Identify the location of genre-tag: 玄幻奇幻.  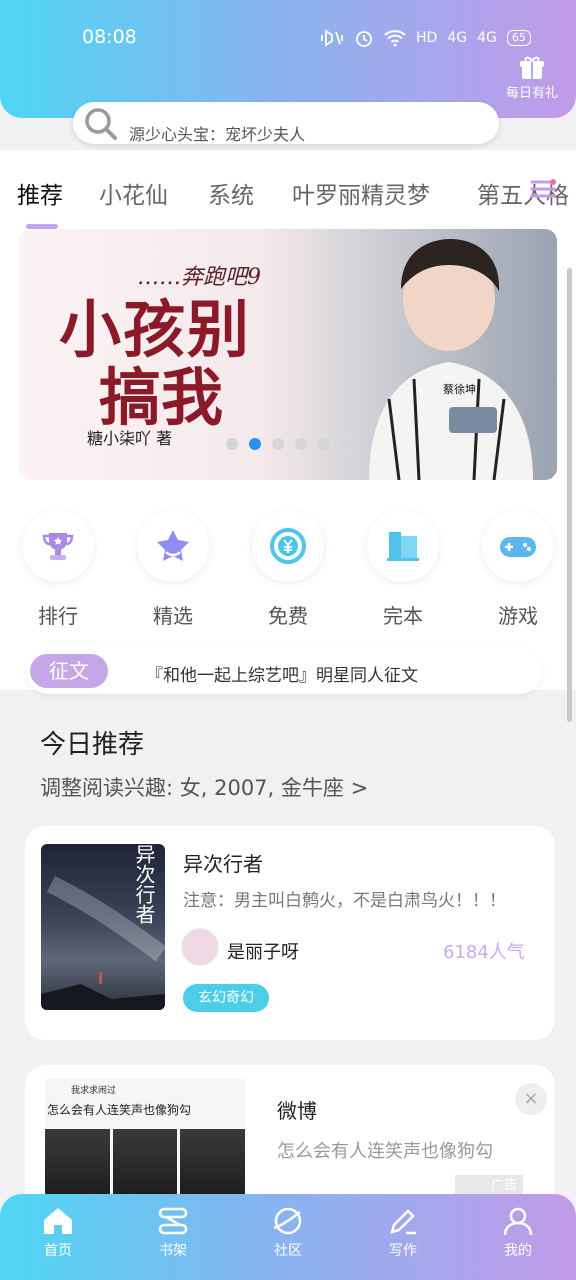
(226, 998).